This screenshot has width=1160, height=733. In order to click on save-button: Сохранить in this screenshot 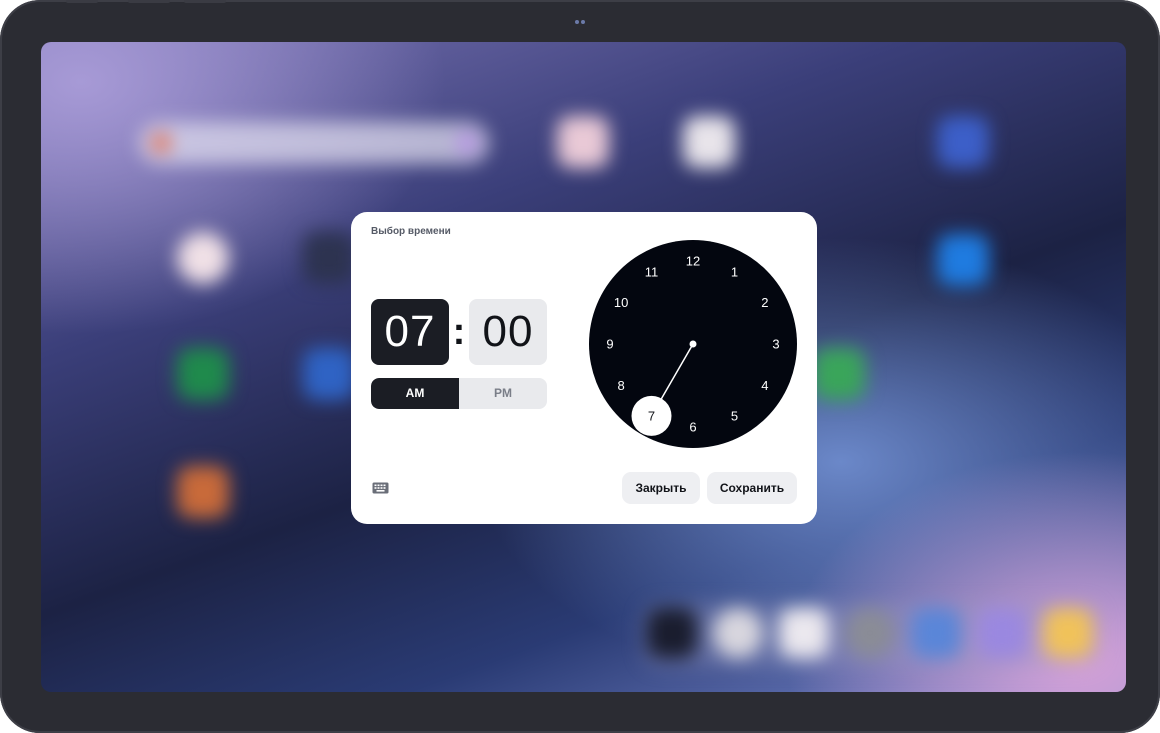, I will do `click(752, 488)`.